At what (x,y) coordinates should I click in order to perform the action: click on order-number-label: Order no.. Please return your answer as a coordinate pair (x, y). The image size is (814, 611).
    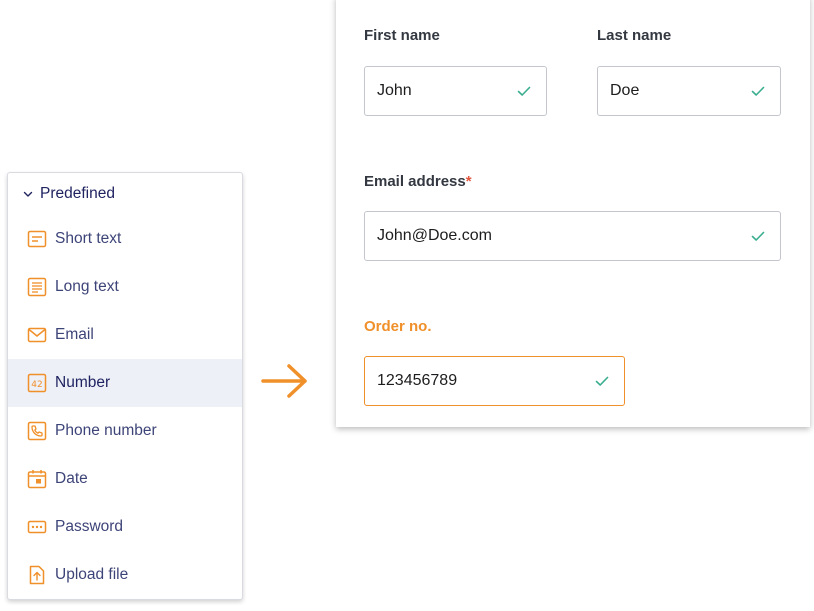
    Looking at the image, I should click on (398, 326).